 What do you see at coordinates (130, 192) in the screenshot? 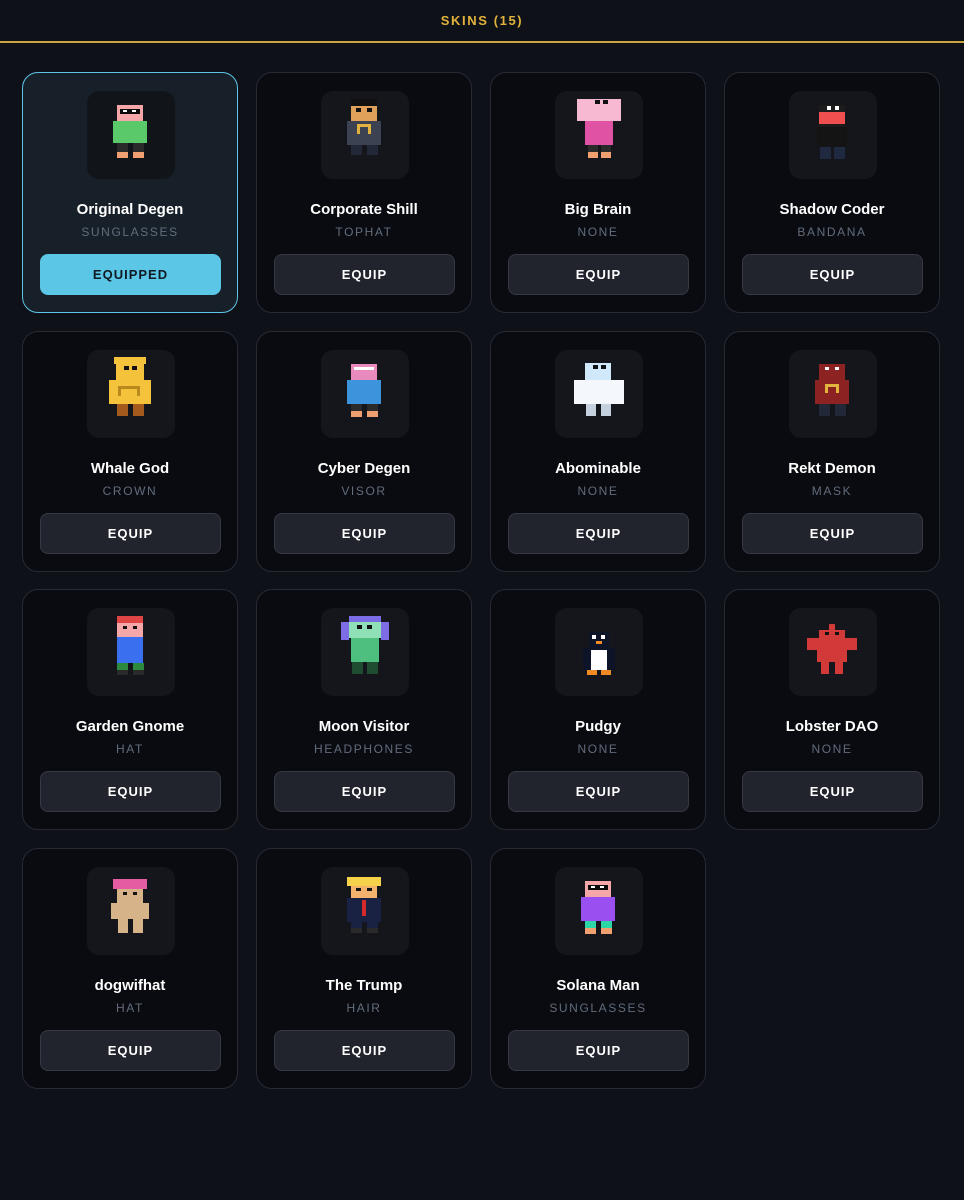
I see `skin-card: Original Degen SUNGLASSES EQUIPPED` at bounding box center [130, 192].